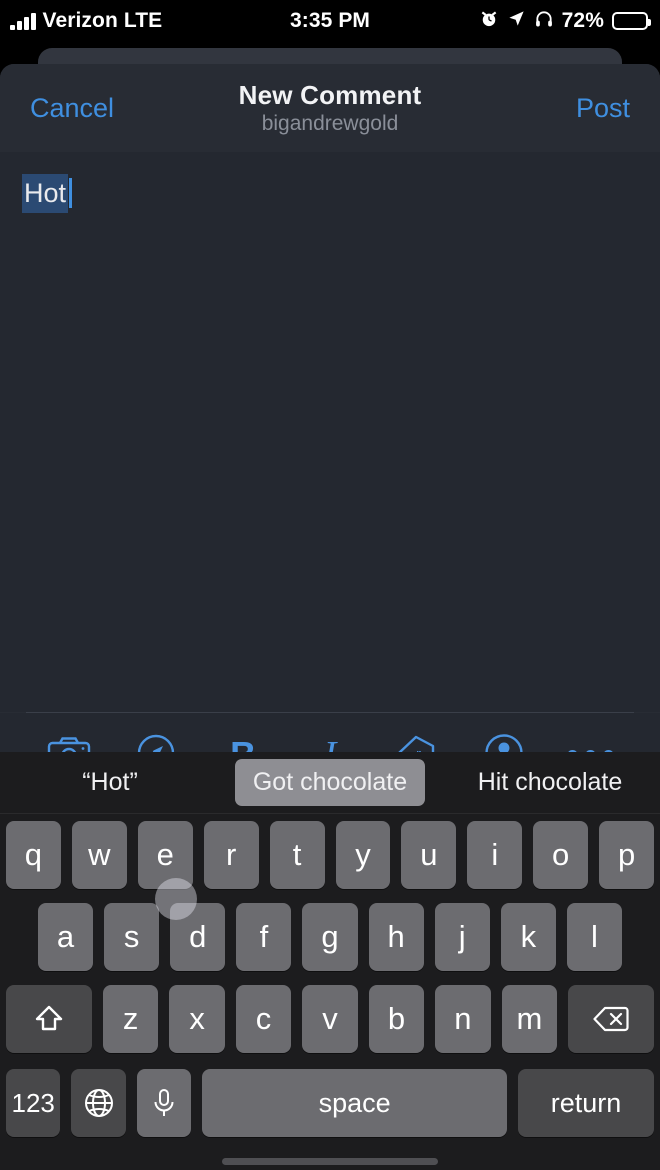 This screenshot has width=660, height=1170. I want to click on key-g: g, so click(330, 937).